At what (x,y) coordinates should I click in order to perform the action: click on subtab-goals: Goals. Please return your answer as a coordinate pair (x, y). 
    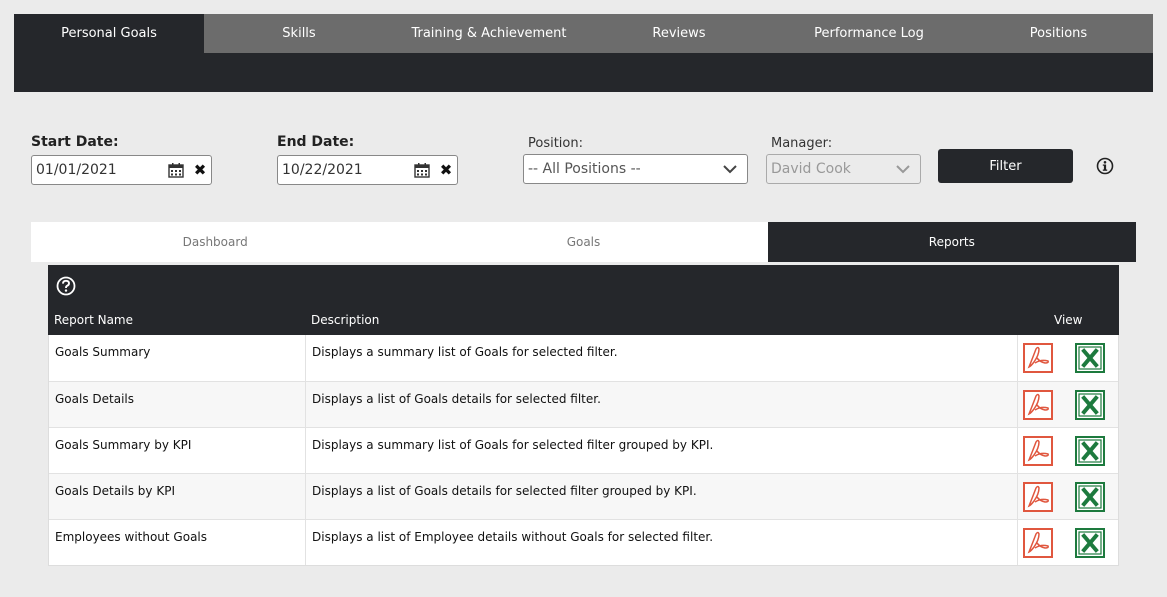
    Looking at the image, I should click on (583, 242).